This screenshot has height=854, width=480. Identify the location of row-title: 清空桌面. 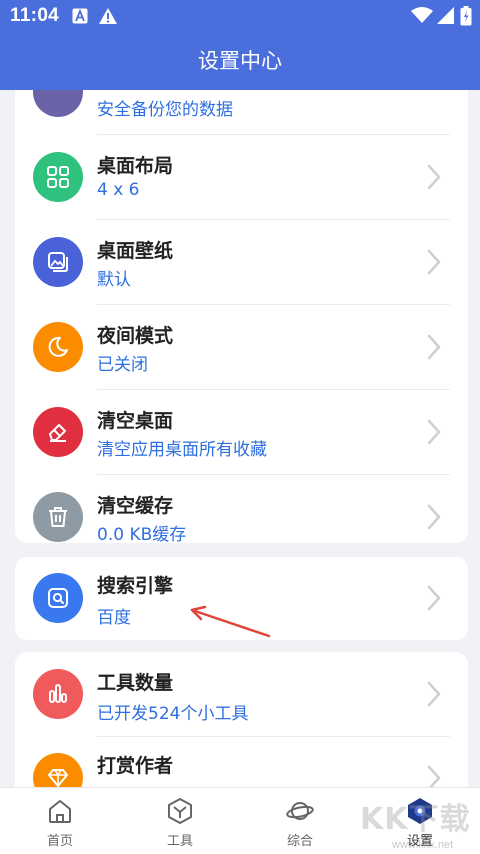
(135, 421).